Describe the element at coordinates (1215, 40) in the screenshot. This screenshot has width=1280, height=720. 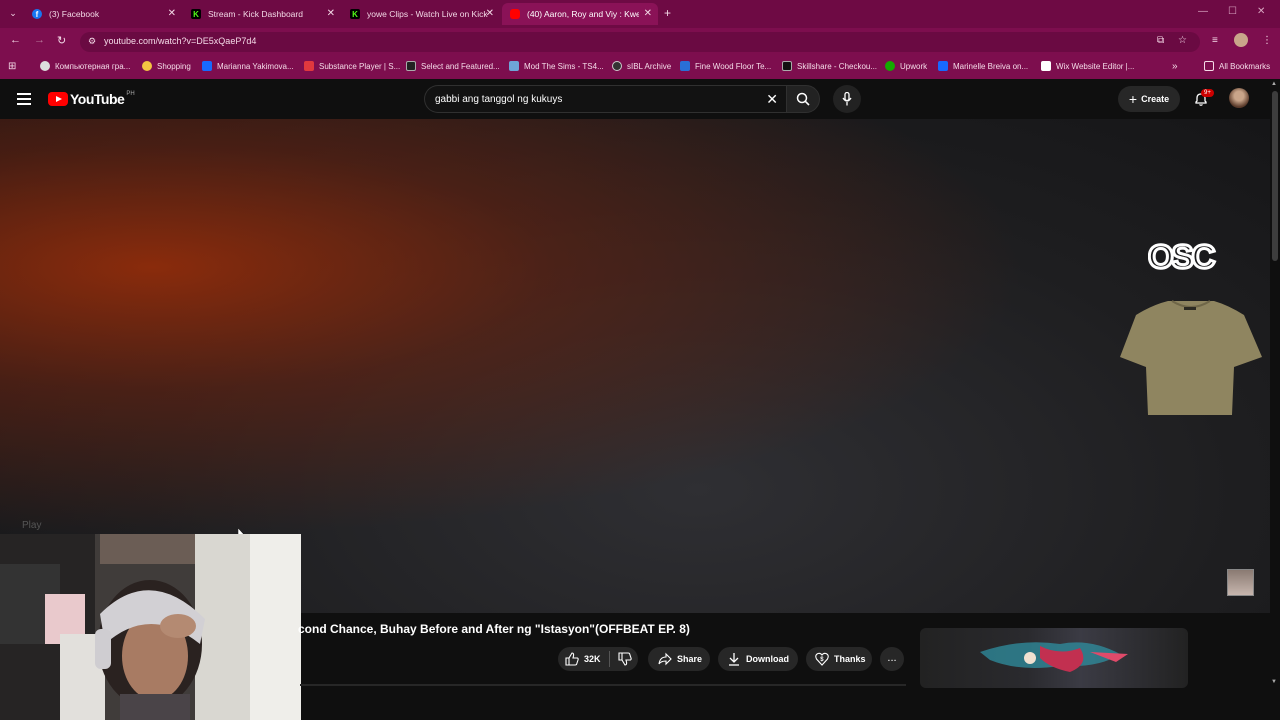
I see `media-controls-icon: ≡` at that location.